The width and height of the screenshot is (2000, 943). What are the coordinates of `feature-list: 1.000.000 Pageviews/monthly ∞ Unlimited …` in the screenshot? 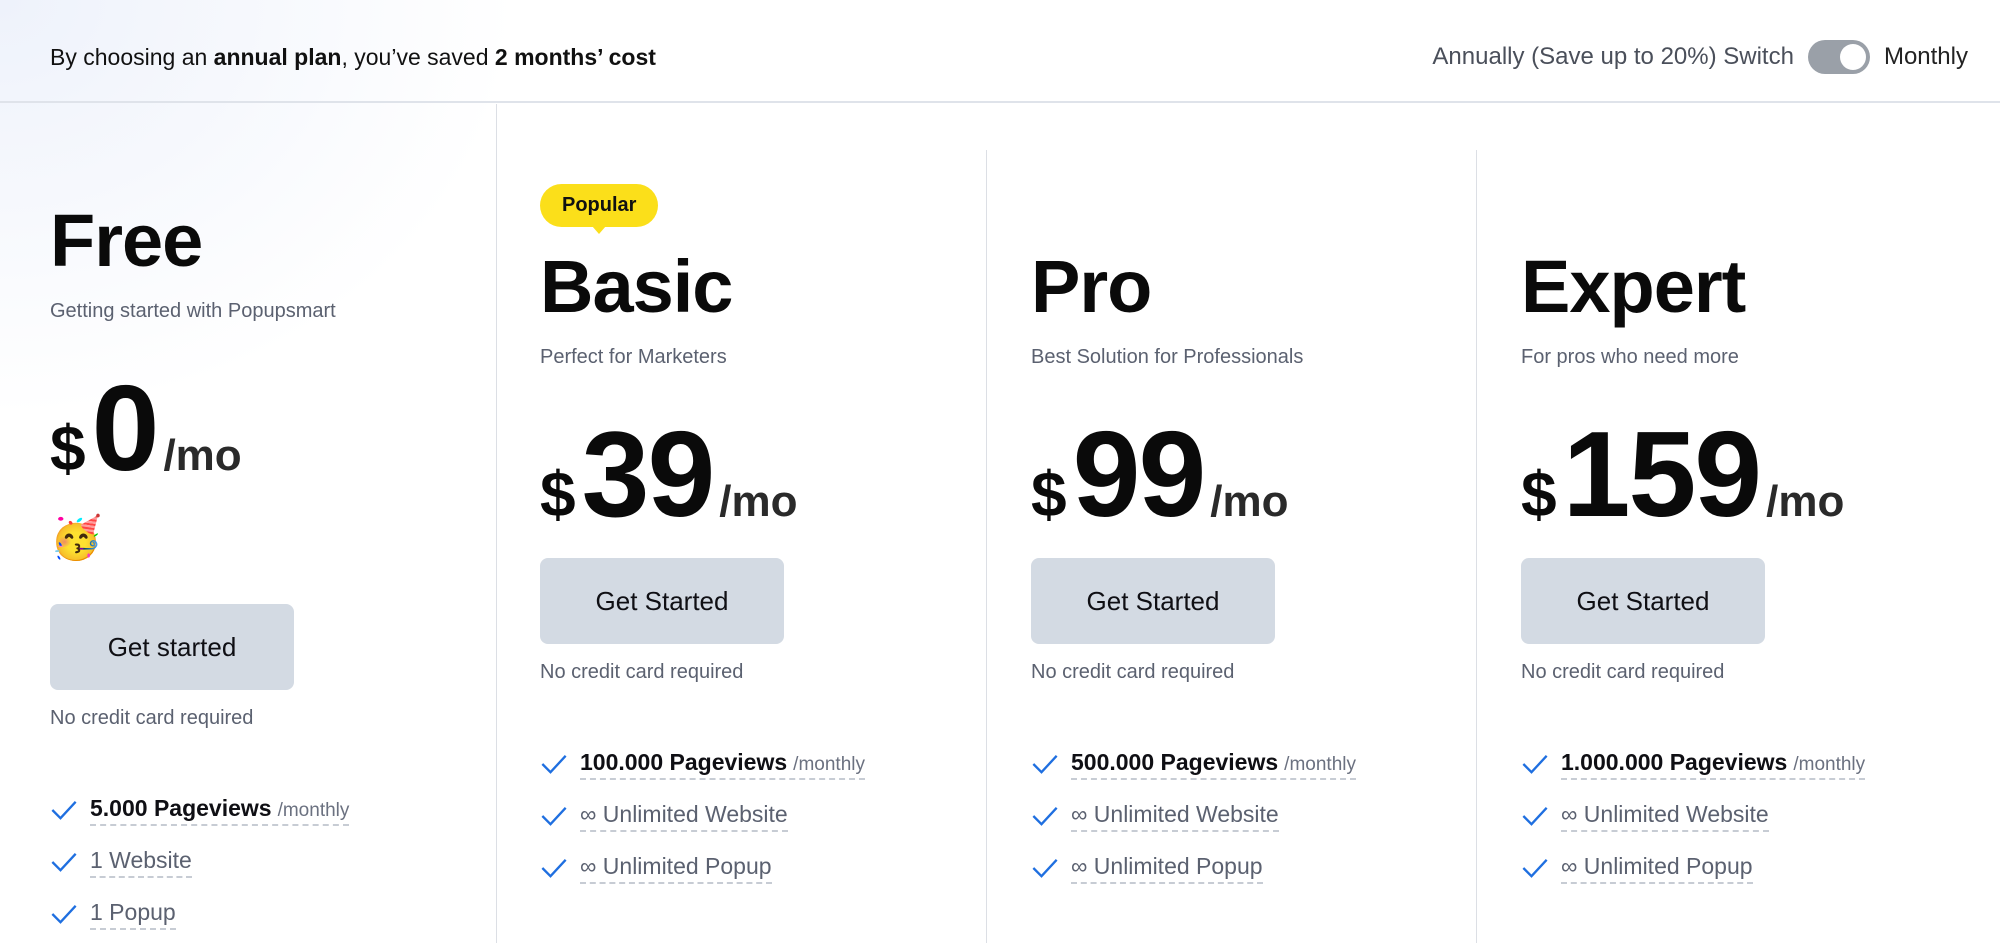 It's located at (1693, 816).